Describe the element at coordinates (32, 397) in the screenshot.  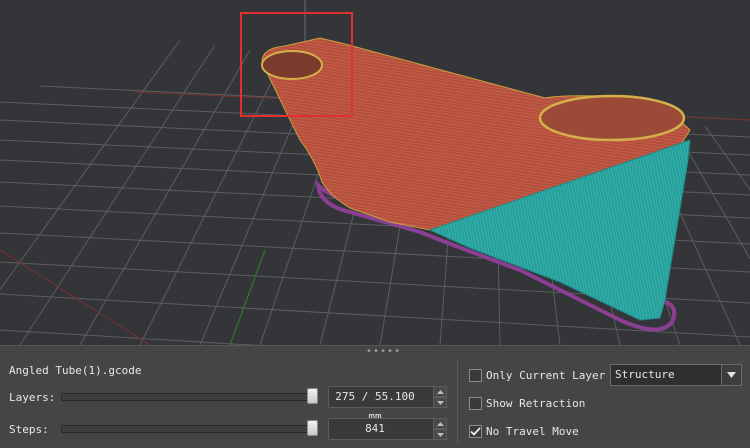
I see `layers-label: Layers:` at that location.